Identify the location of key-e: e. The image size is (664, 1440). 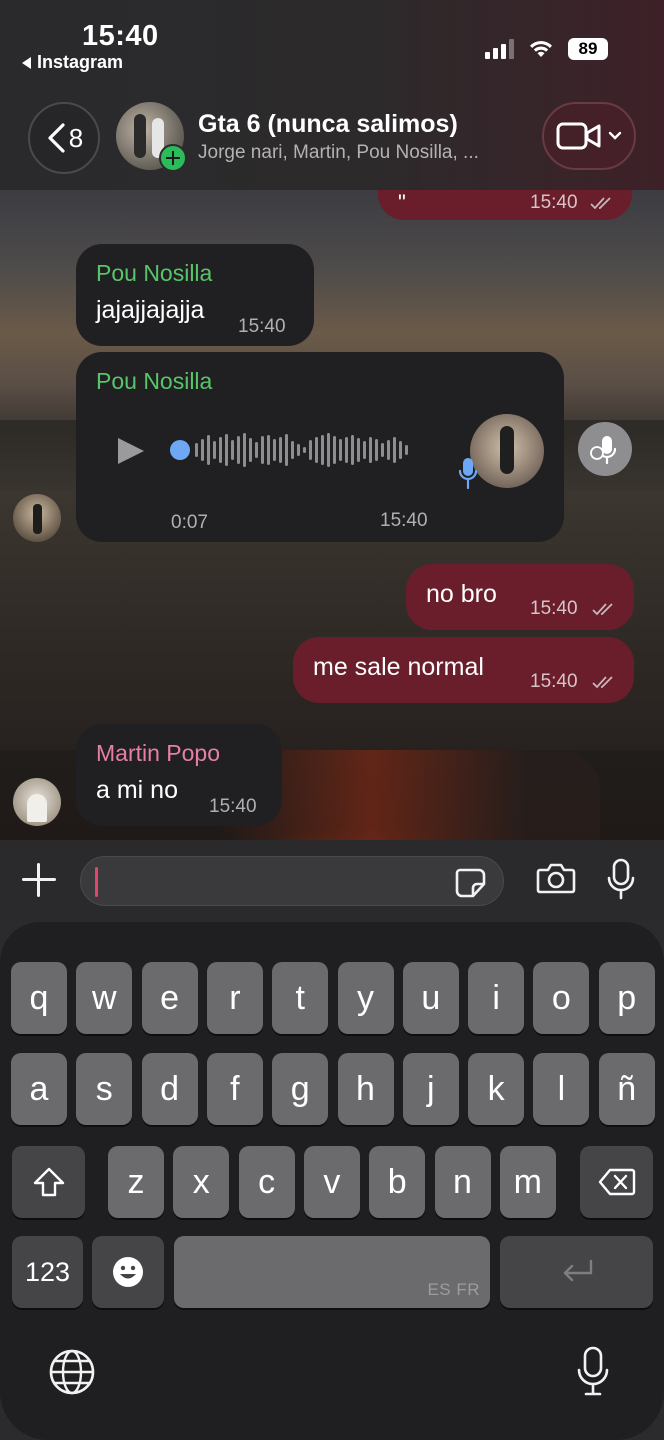
(169, 998).